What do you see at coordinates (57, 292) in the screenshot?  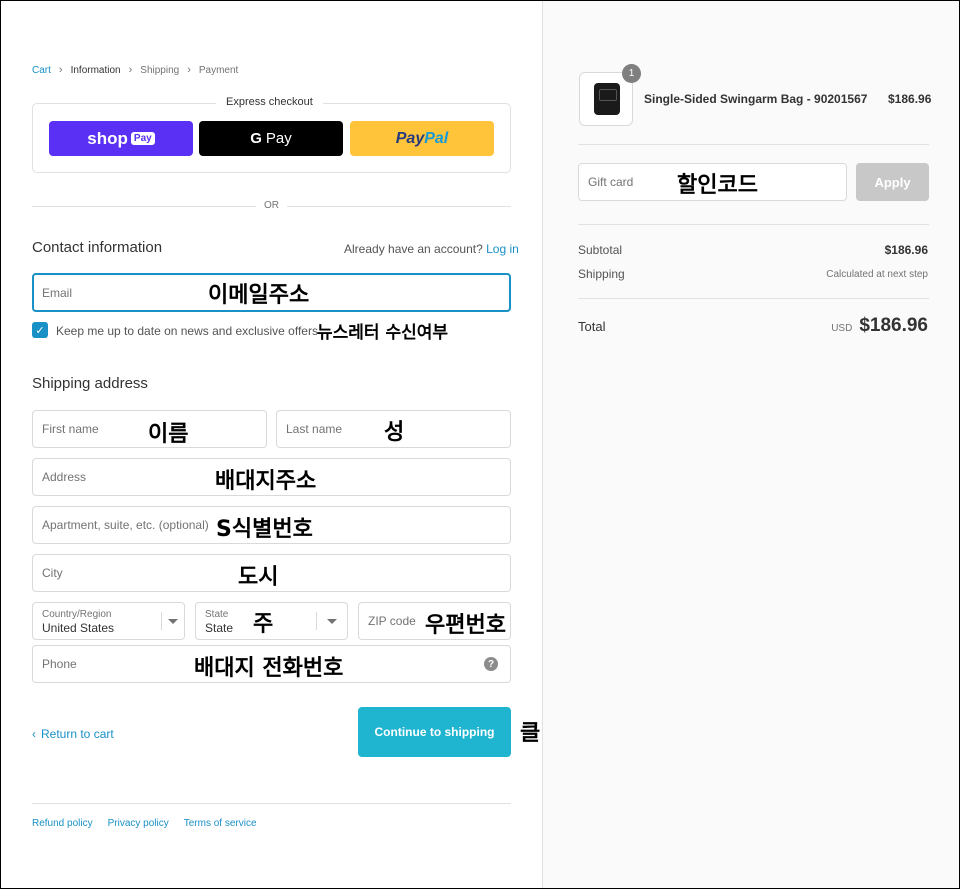 I see `email-placeholder: Email` at bounding box center [57, 292].